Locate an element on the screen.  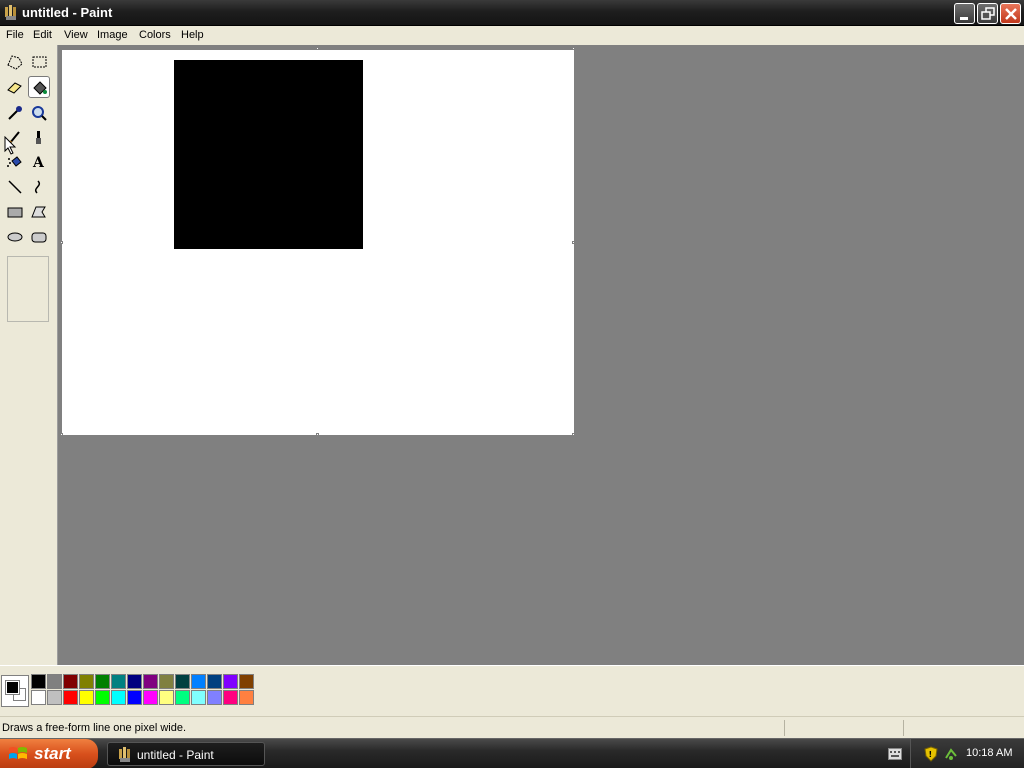
menu-colors: Colors is located at coordinates (155, 35).